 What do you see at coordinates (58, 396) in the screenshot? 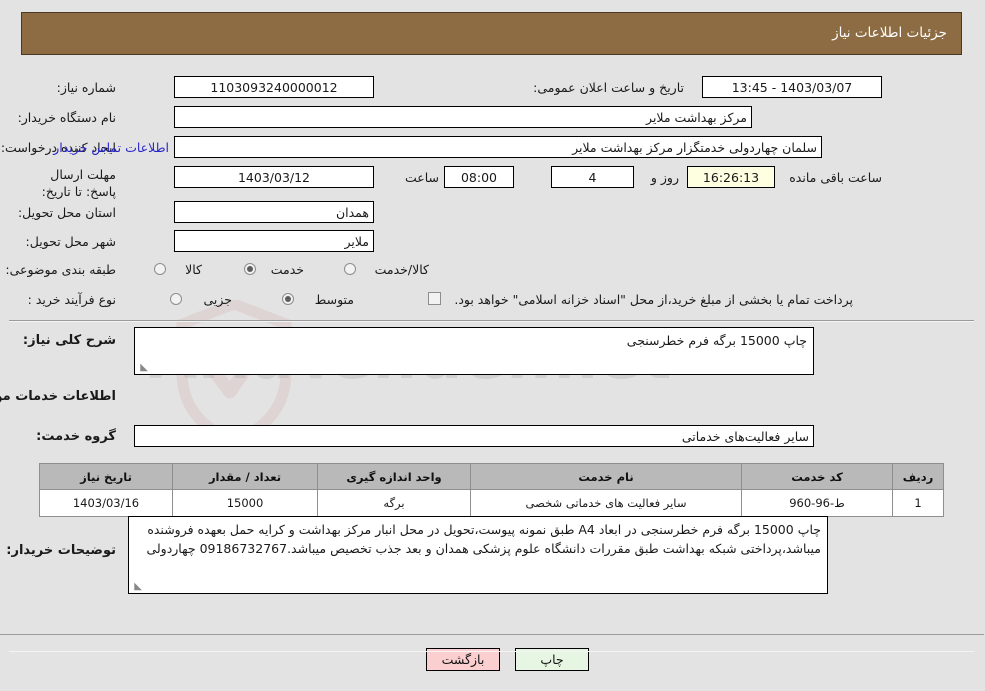
I see `services-heading: اطلاعات خدمات مورد نیاز` at bounding box center [58, 396].